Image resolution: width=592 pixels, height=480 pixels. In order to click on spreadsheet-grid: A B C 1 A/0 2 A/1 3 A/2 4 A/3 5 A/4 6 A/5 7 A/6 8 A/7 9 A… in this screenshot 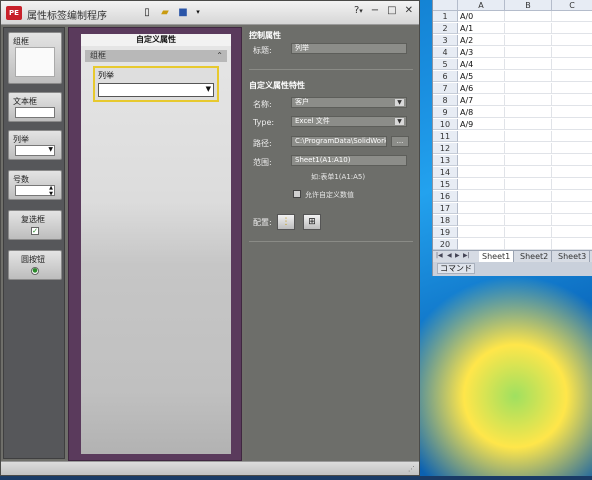, I will do `click(512, 125)`.